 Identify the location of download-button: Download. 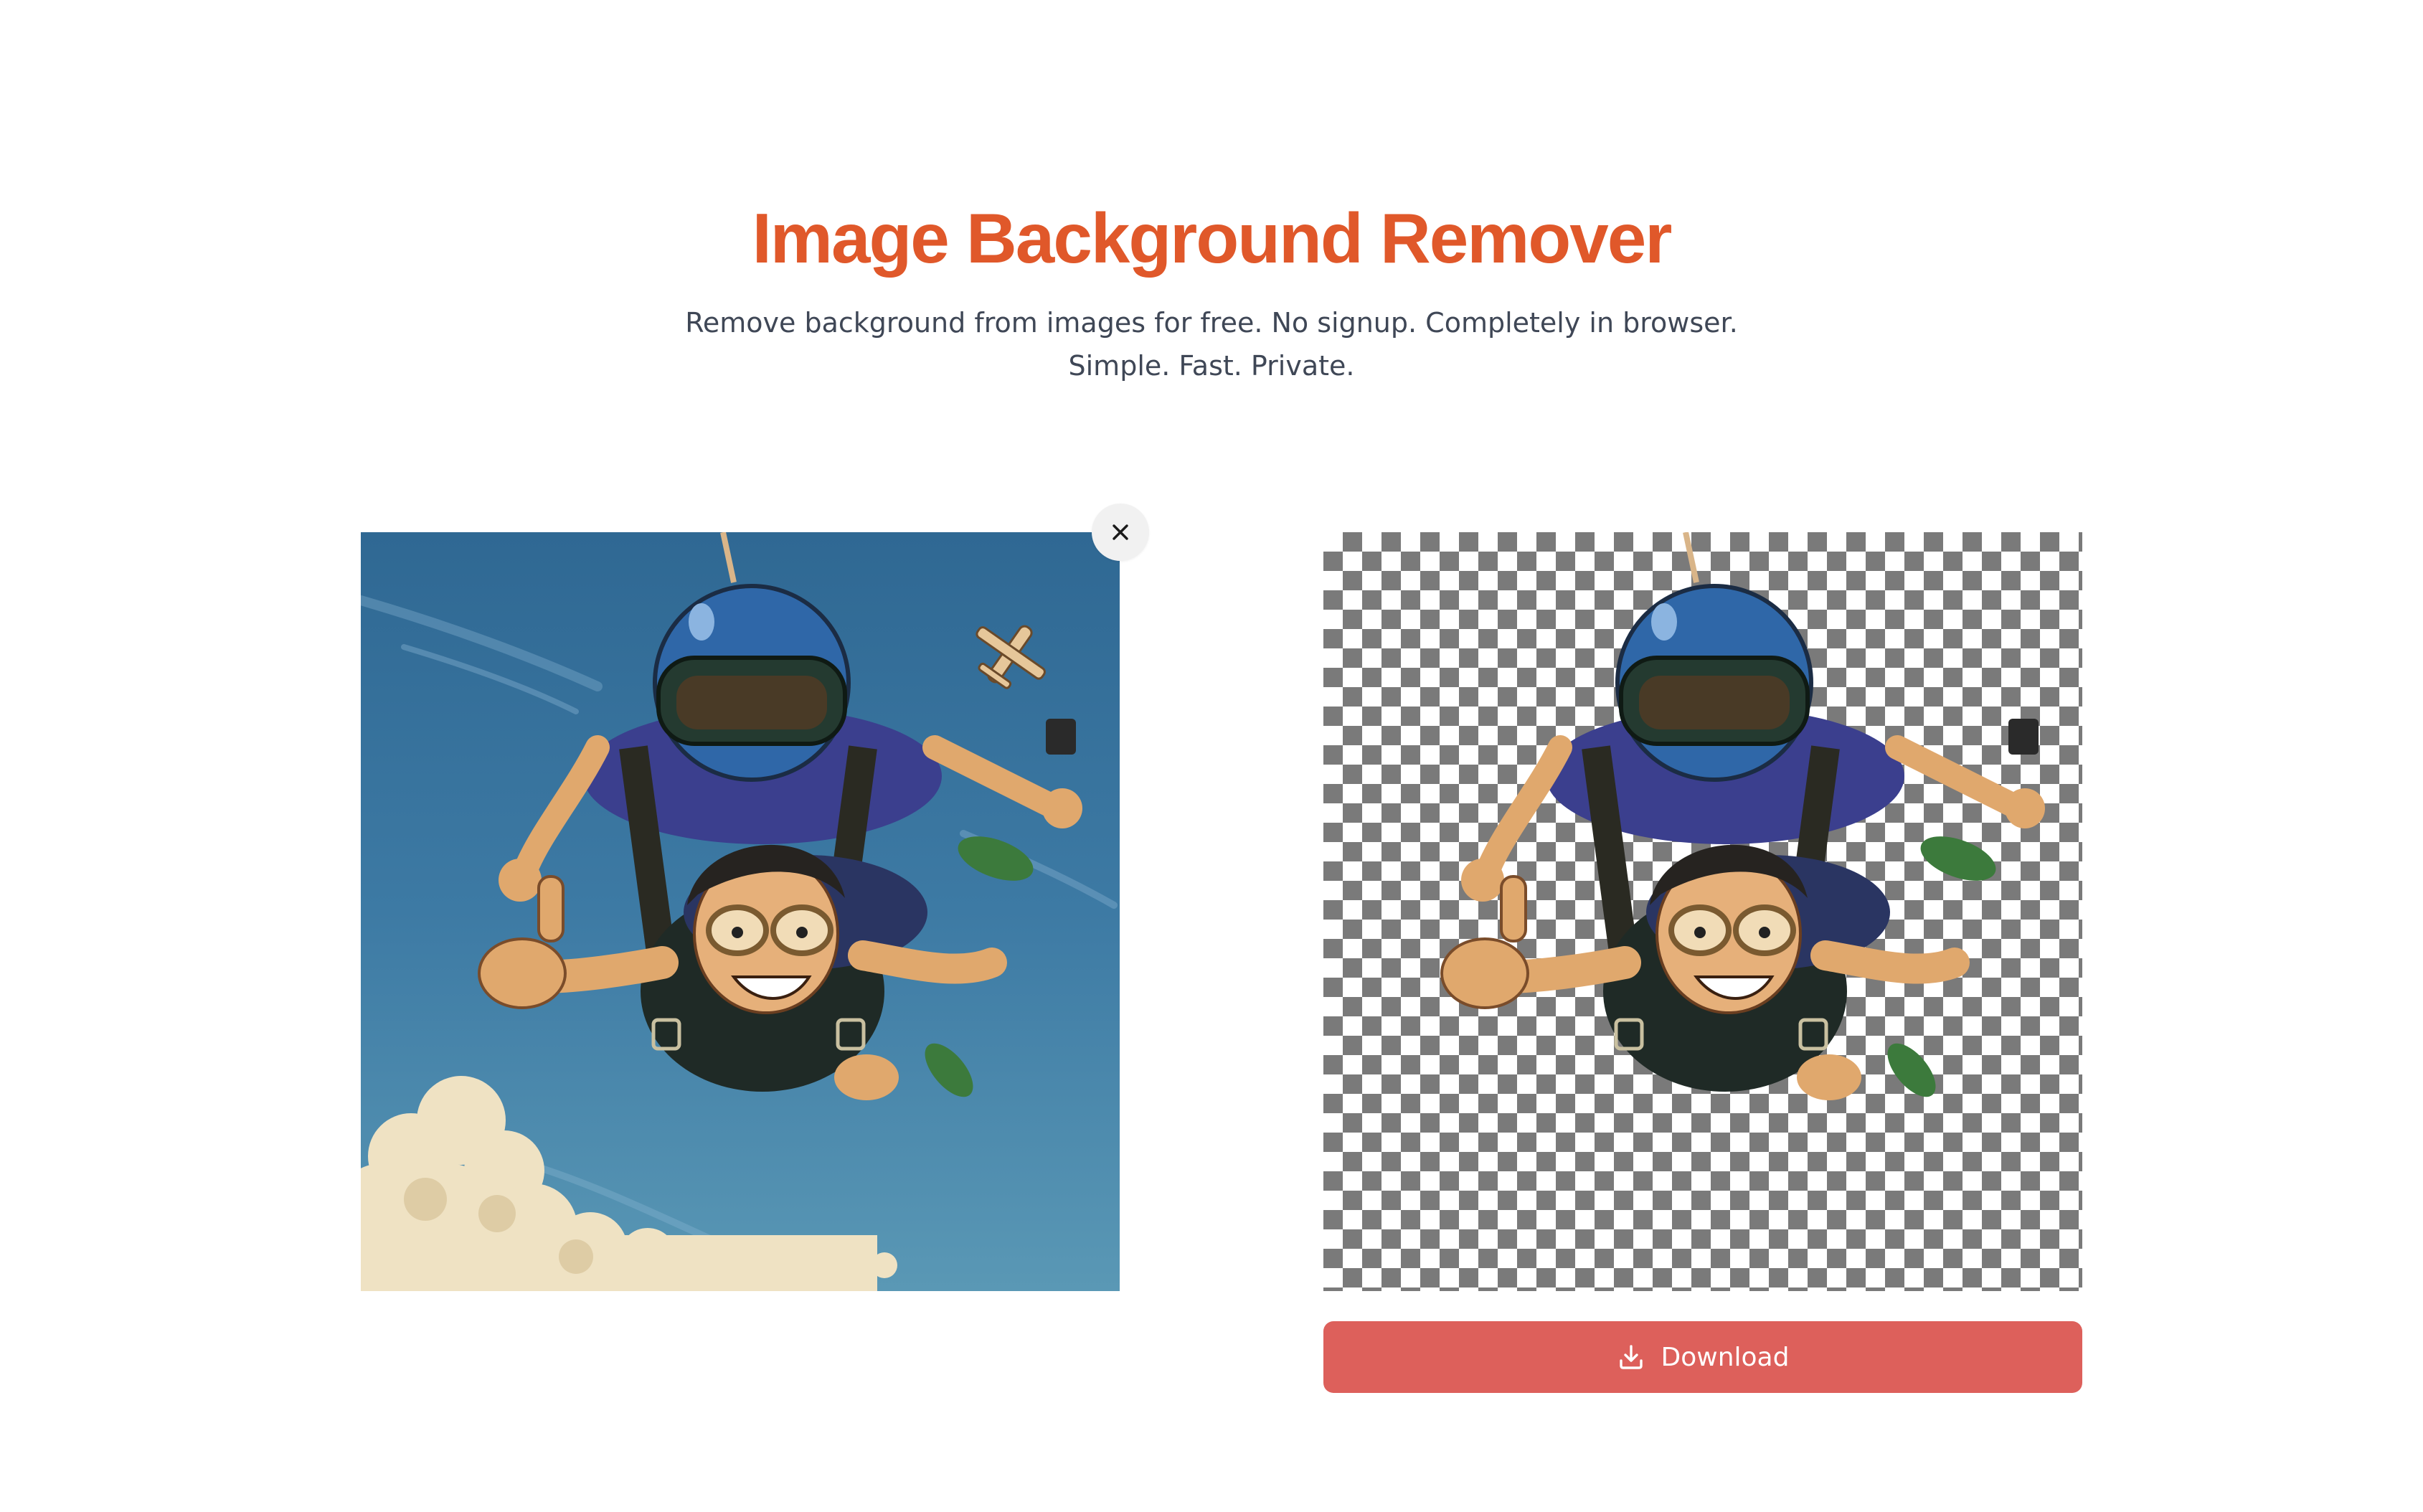
(1703, 1357).